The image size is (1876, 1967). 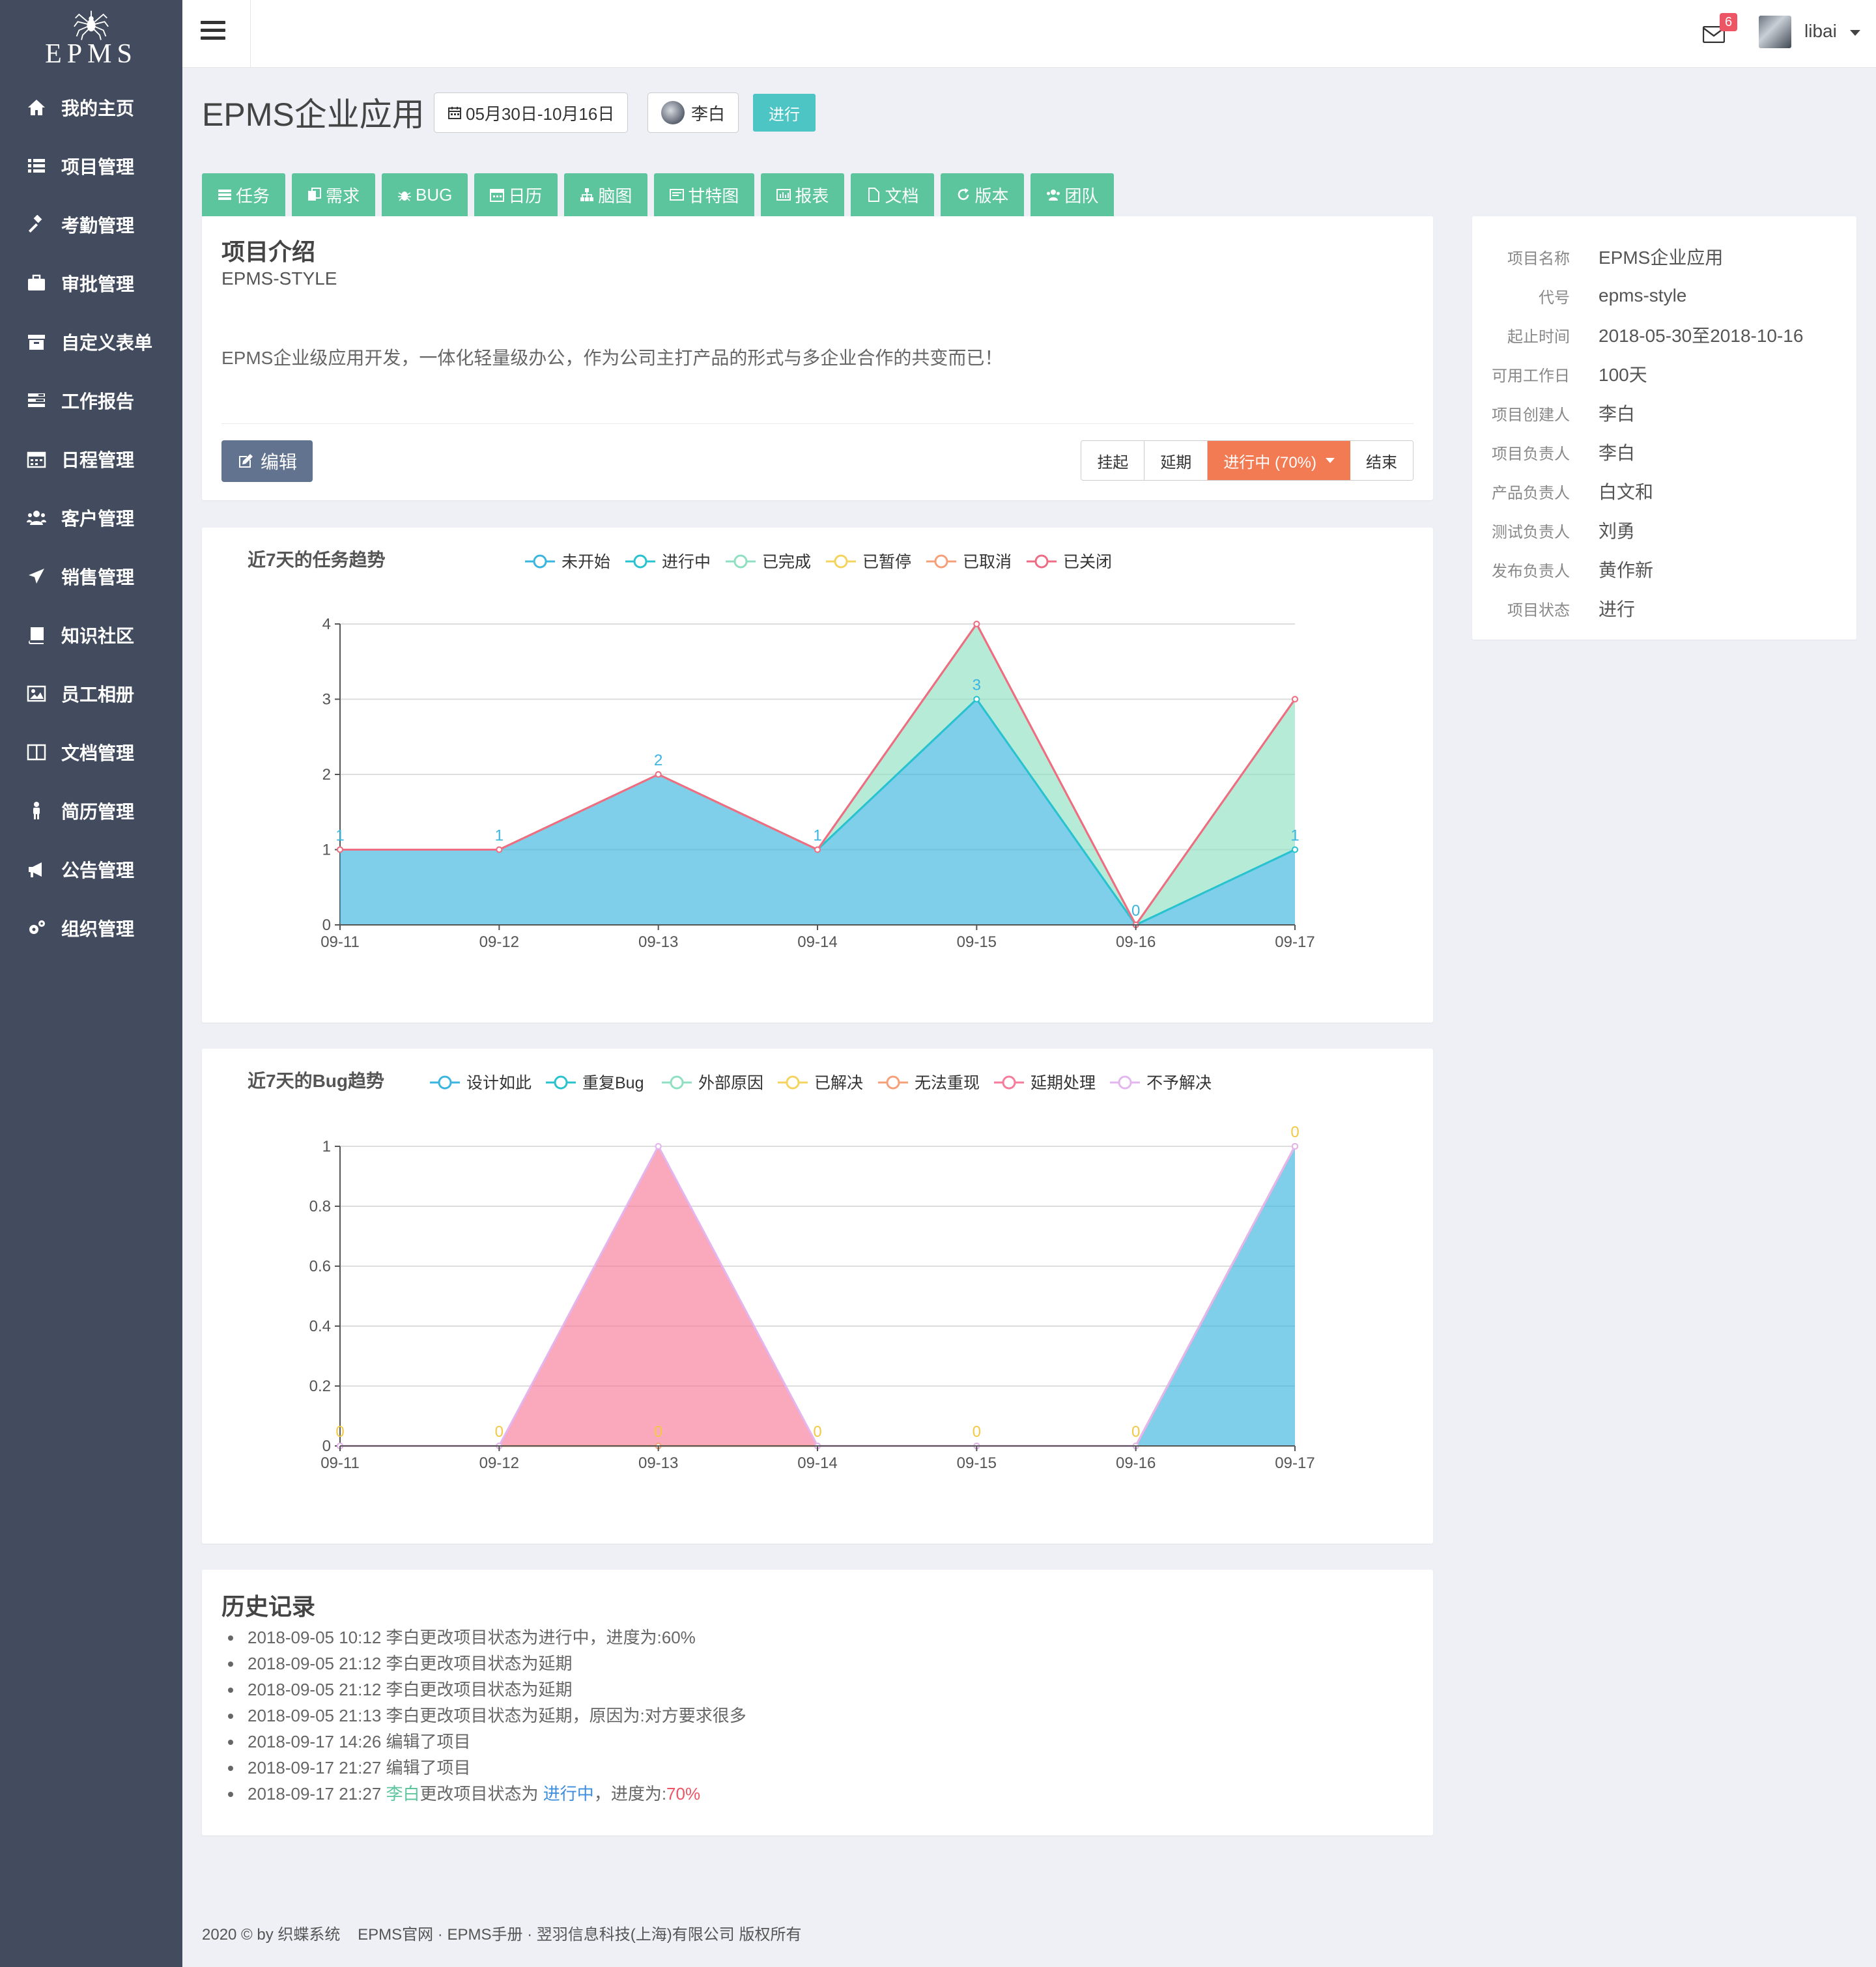 What do you see at coordinates (1821, 31) in the screenshot?
I see `username: libai` at bounding box center [1821, 31].